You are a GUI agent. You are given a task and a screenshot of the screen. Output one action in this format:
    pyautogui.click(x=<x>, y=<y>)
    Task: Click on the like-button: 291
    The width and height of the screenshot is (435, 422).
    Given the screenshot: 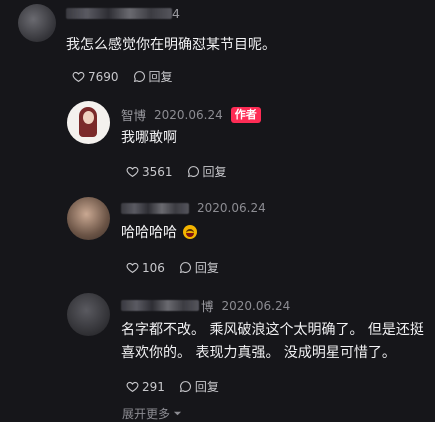 What is the action you would take?
    pyautogui.click(x=145, y=387)
    